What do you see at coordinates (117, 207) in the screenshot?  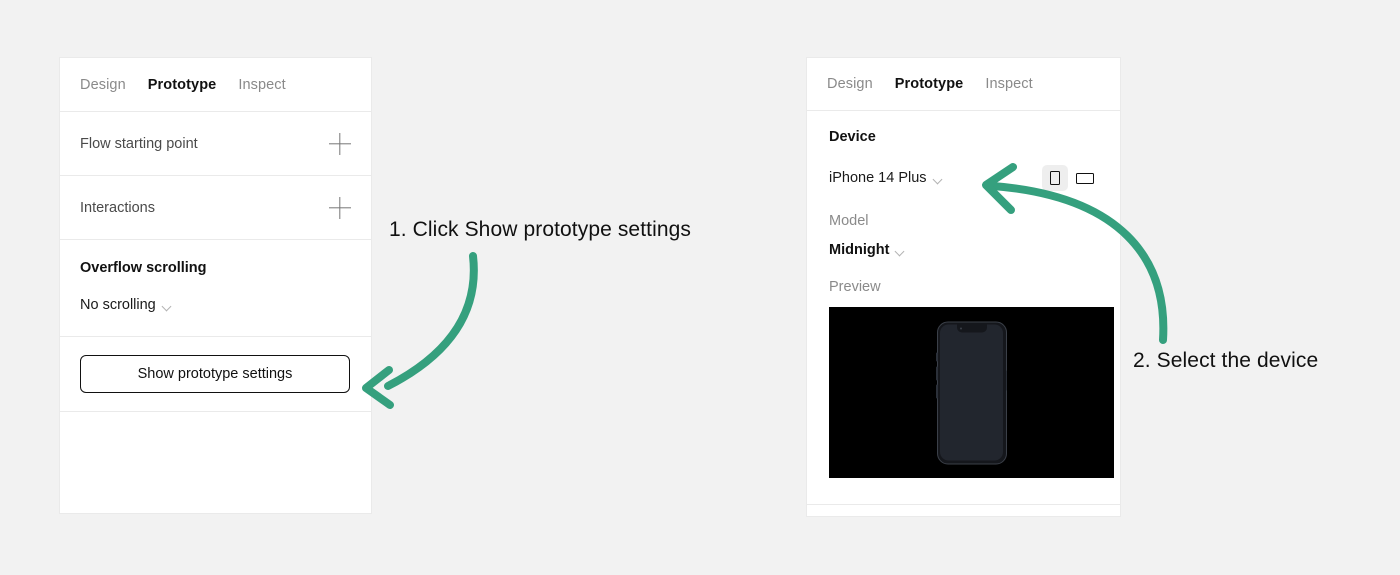 I see `interactions-label: Interactions` at bounding box center [117, 207].